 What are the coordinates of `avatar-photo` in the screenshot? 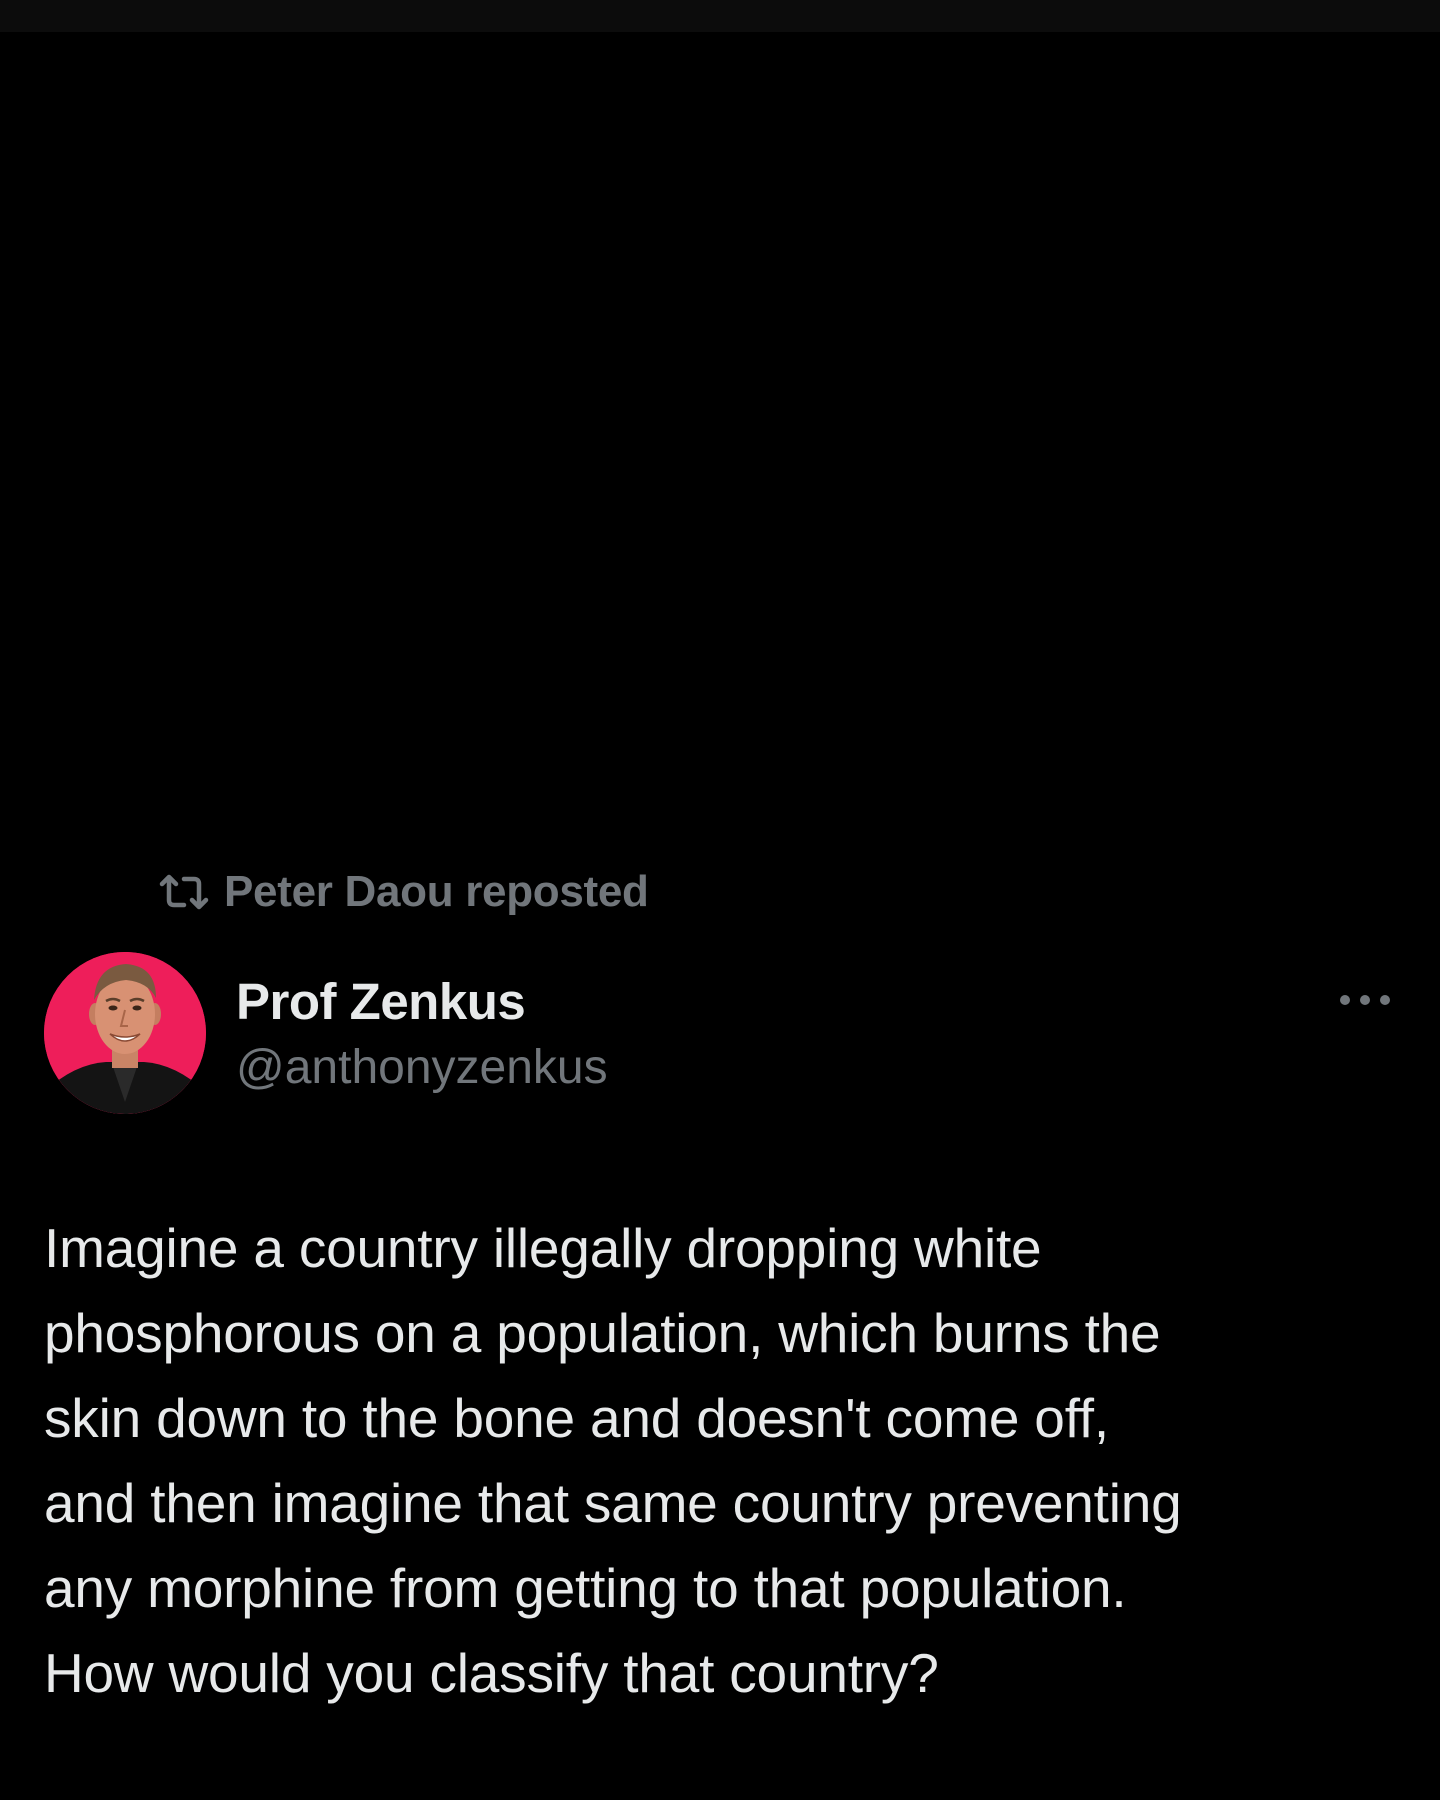 It's located at (125, 1033).